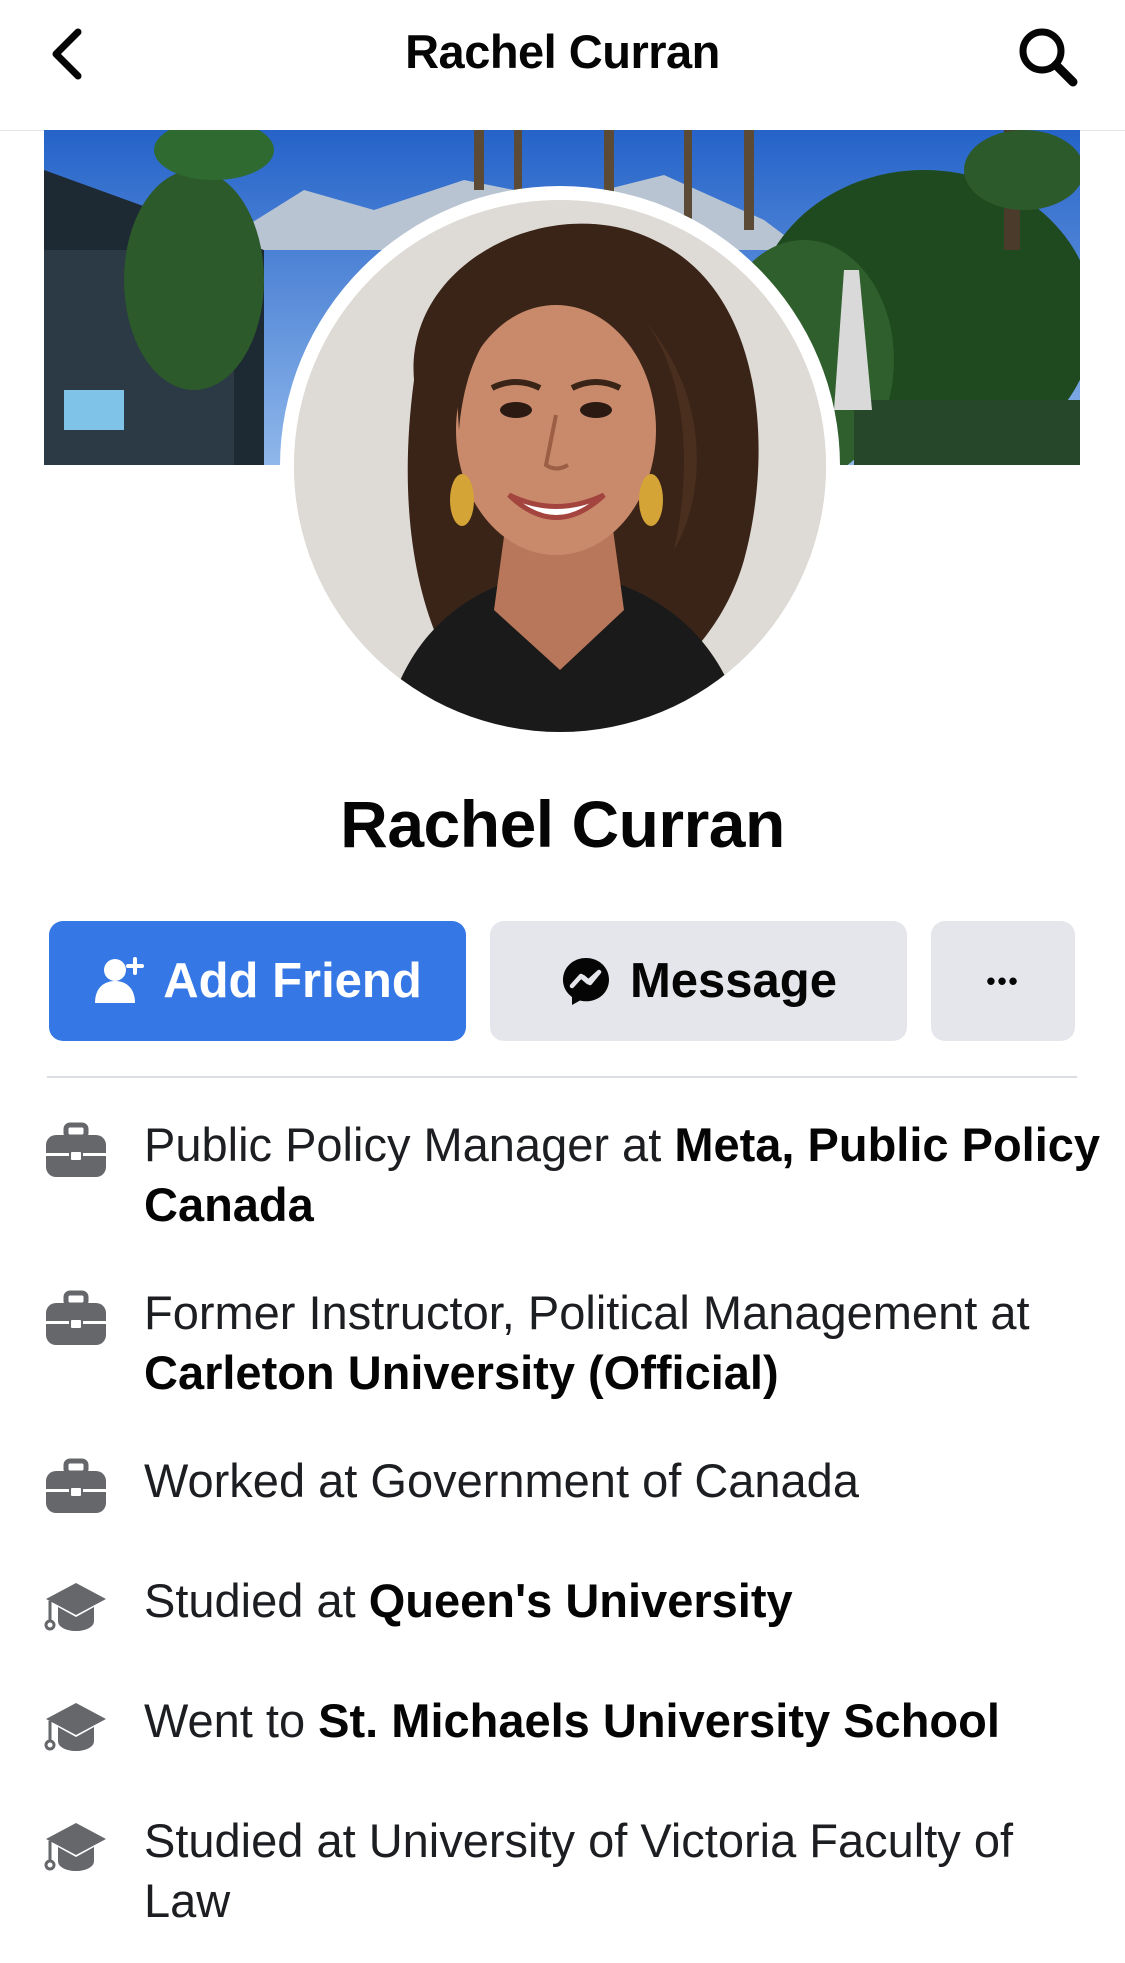 The image size is (1125, 1963). I want to click on info-prefix: Studied at, so click(256, 1600).